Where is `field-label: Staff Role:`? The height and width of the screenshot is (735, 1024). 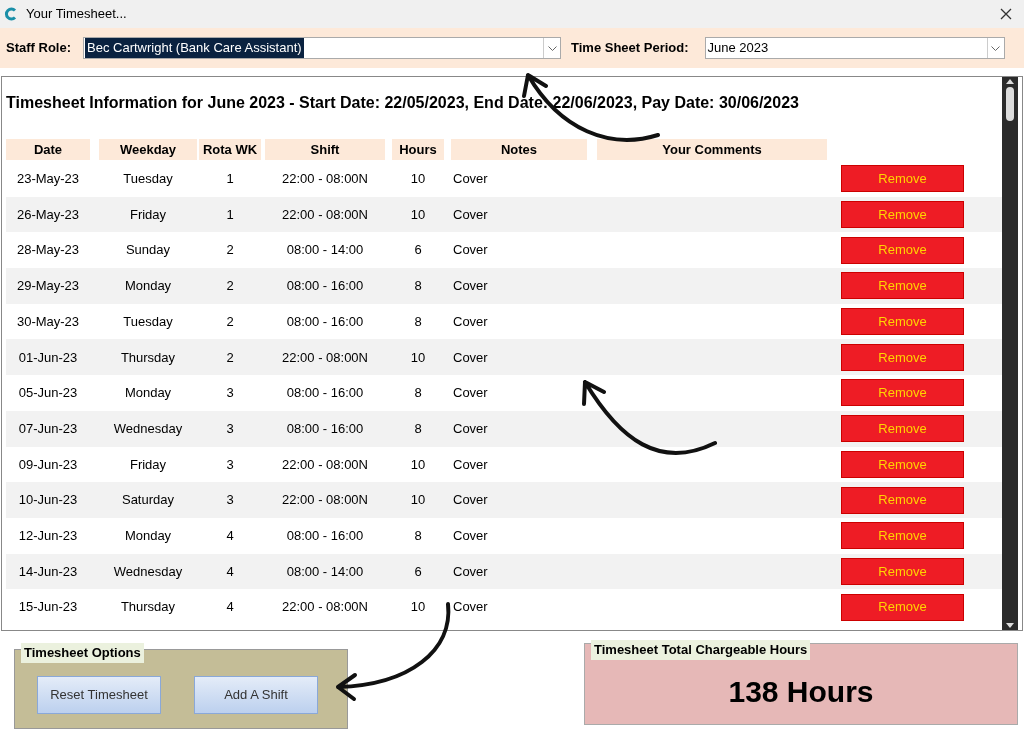 field-label: Staff Role: is located at coordinates (38, 48).